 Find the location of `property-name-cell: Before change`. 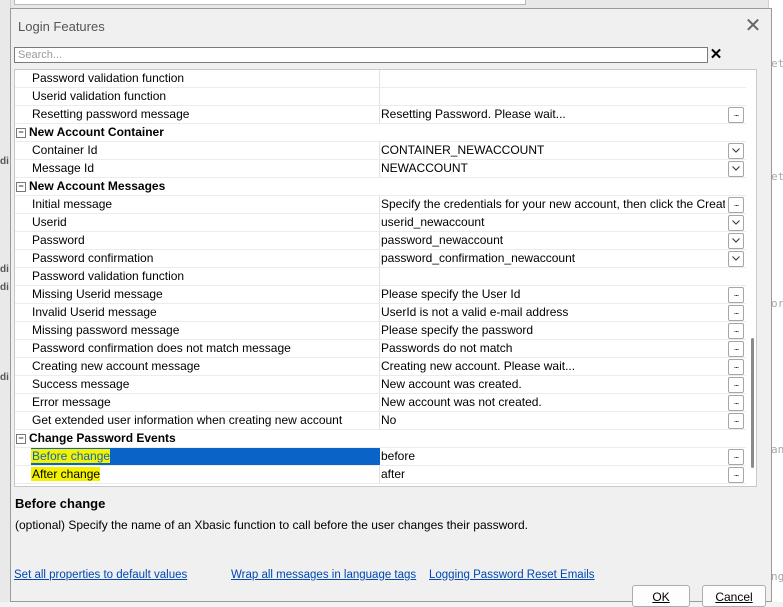

property-name-cell: Before change is located at coordinates (205, 456).